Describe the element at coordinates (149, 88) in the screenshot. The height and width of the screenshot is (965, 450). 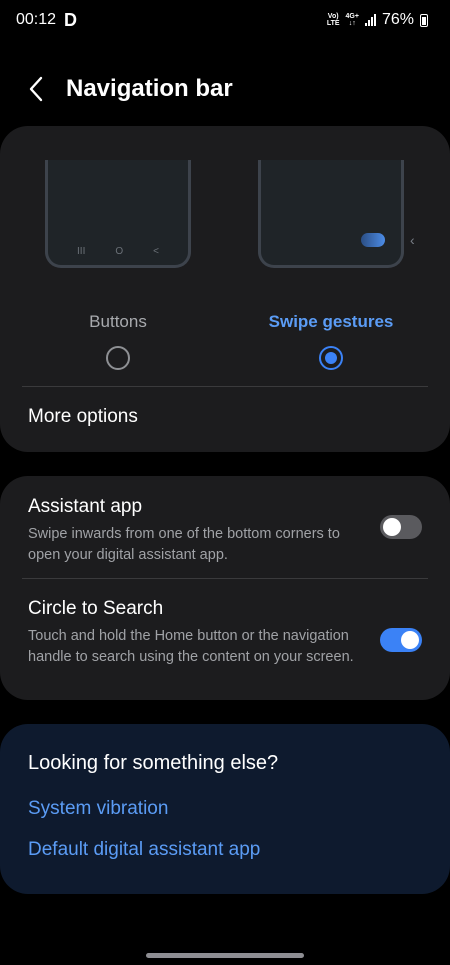
I see `page-title: Navigation bar` at that location.